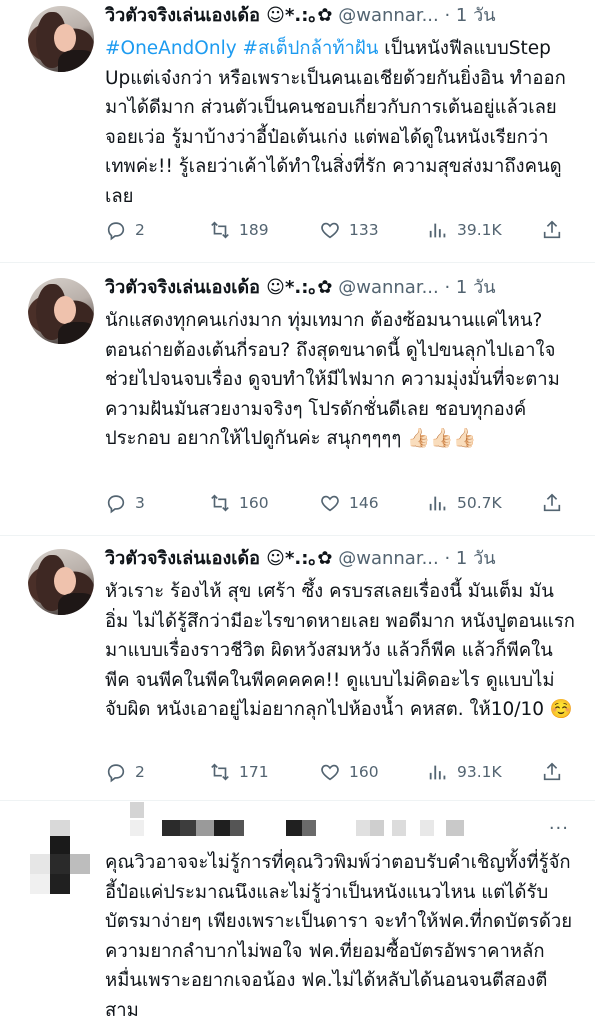  I want to click on like-button: 146, so click(349, 503).